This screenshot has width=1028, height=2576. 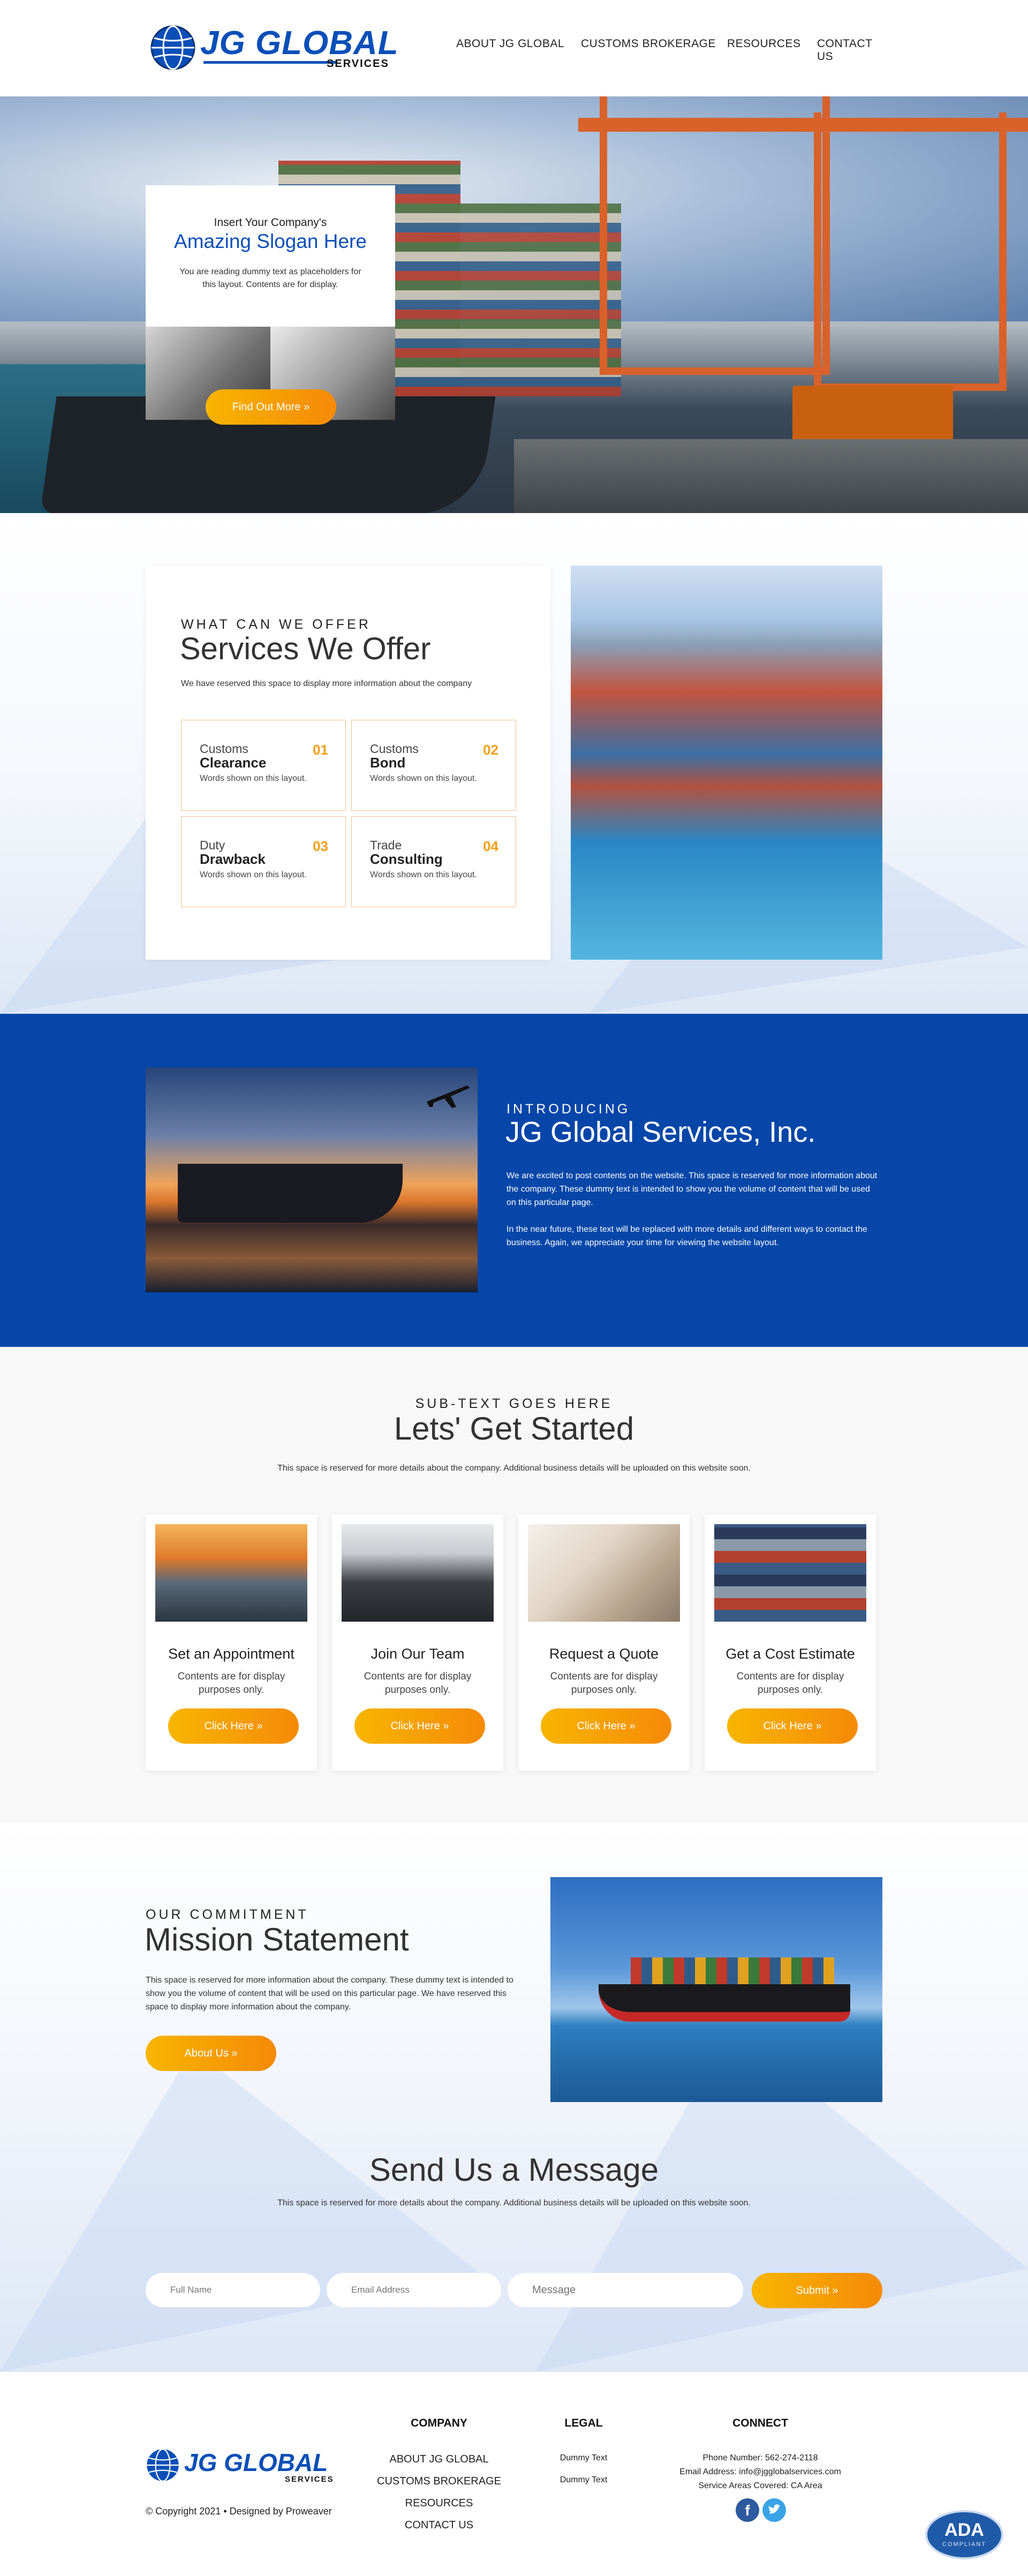 I want to click on mission-title: Mission Statement, so click(x=277, y=1939).